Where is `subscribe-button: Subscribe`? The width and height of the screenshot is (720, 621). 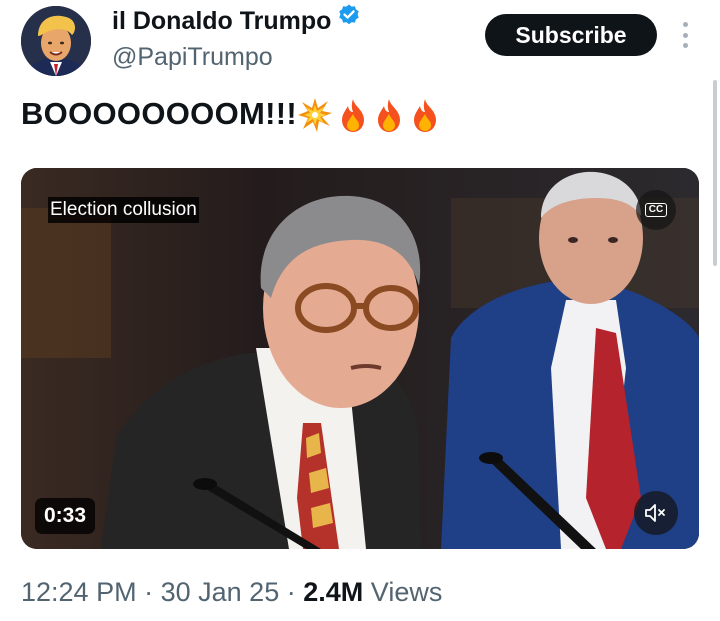 subscribe-button: Subscribe is located at coordinates (571, 35).